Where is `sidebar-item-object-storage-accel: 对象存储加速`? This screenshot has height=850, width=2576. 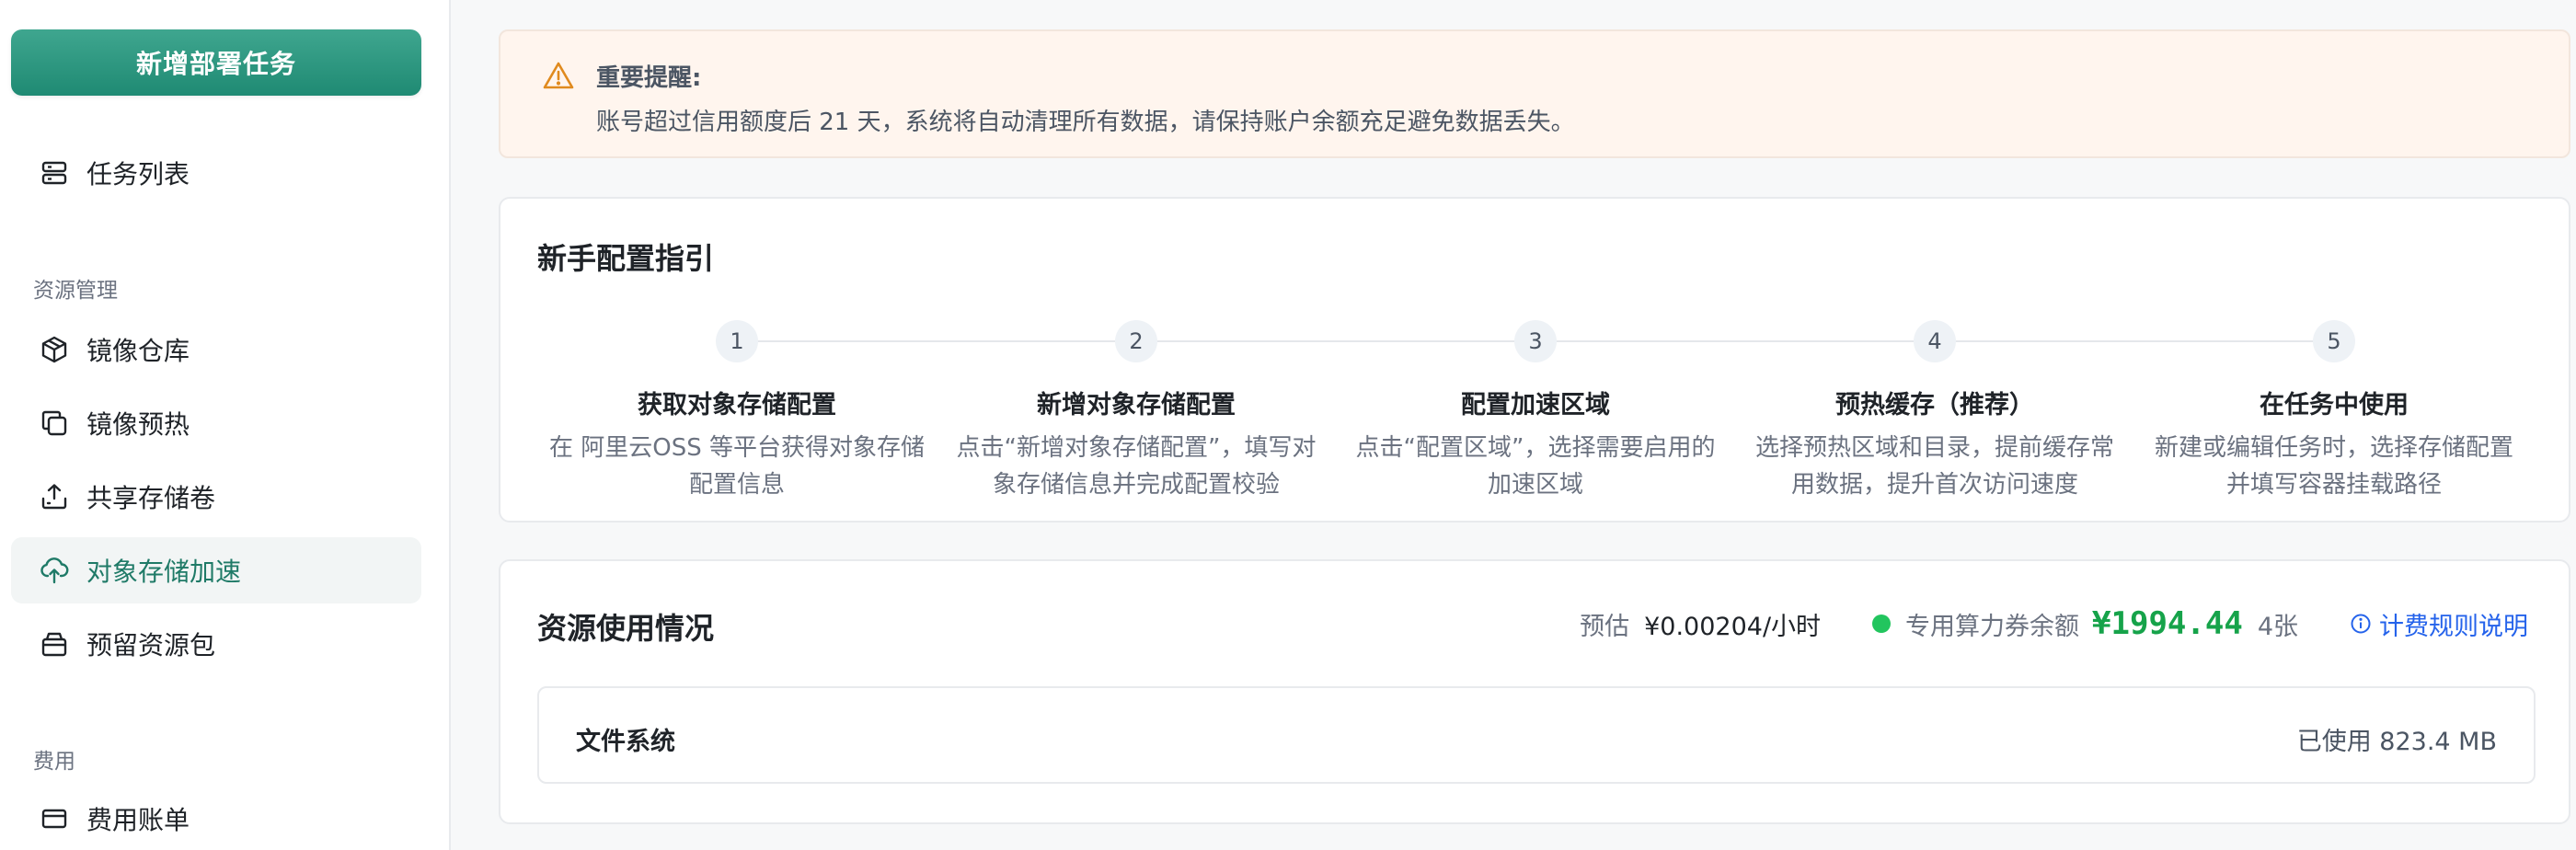 sidebar-item-object-storage-accel: 对象存储加速 is located at coordinates (216, 570).